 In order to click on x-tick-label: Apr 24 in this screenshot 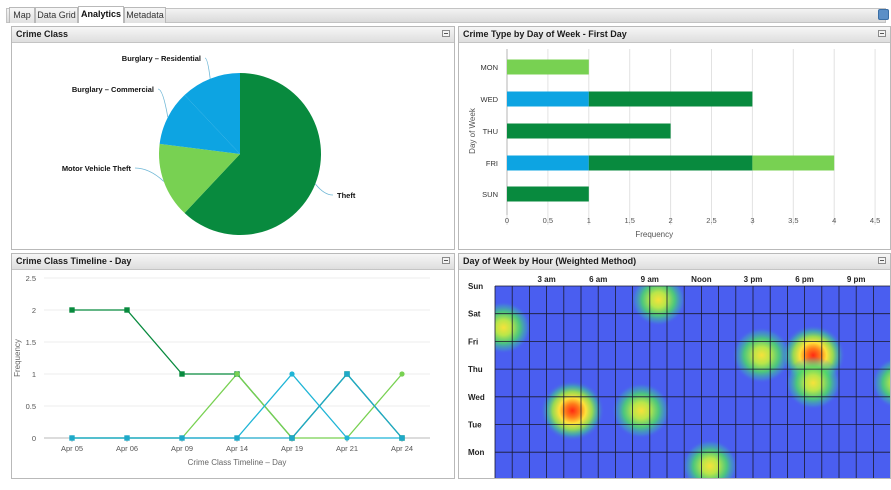, I will do `click(402, 448)`.